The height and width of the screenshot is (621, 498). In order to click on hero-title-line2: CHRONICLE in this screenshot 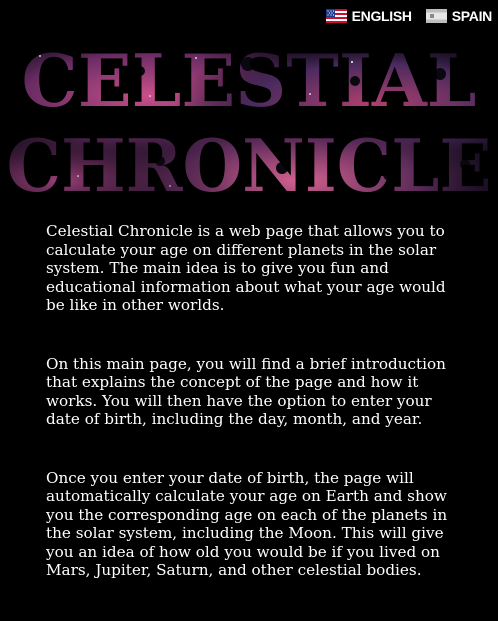, I will do `click(249, 164)`.